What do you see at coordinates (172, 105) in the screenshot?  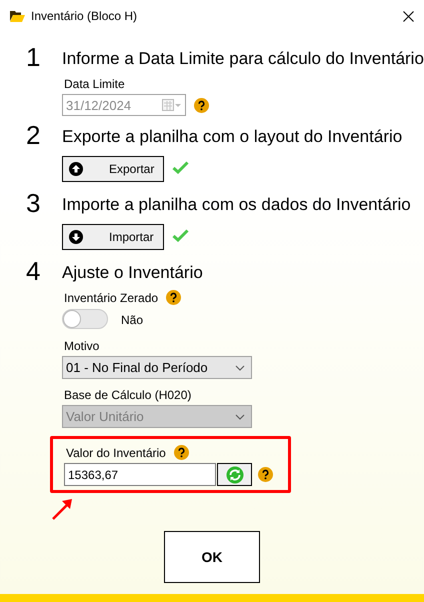 I see `calendar-icon` at bounding box center [172, 105].